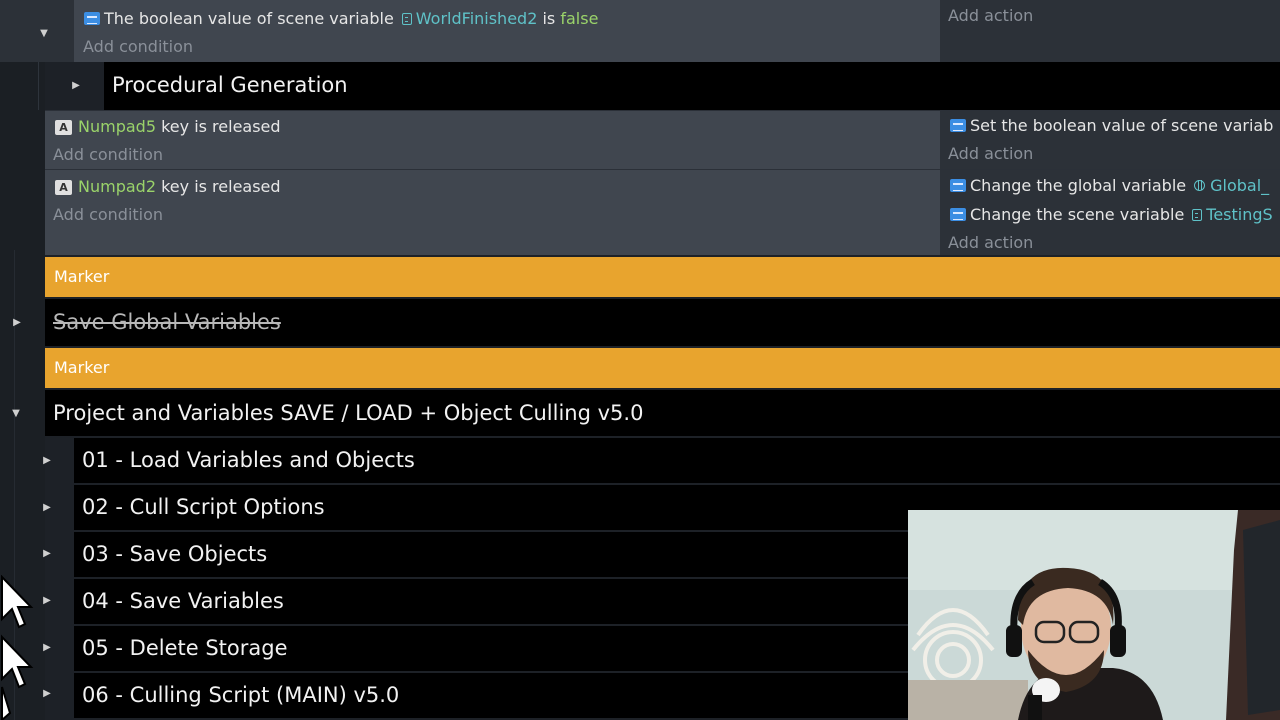  I want to click on webcam-overlay, so click(1094, 615).